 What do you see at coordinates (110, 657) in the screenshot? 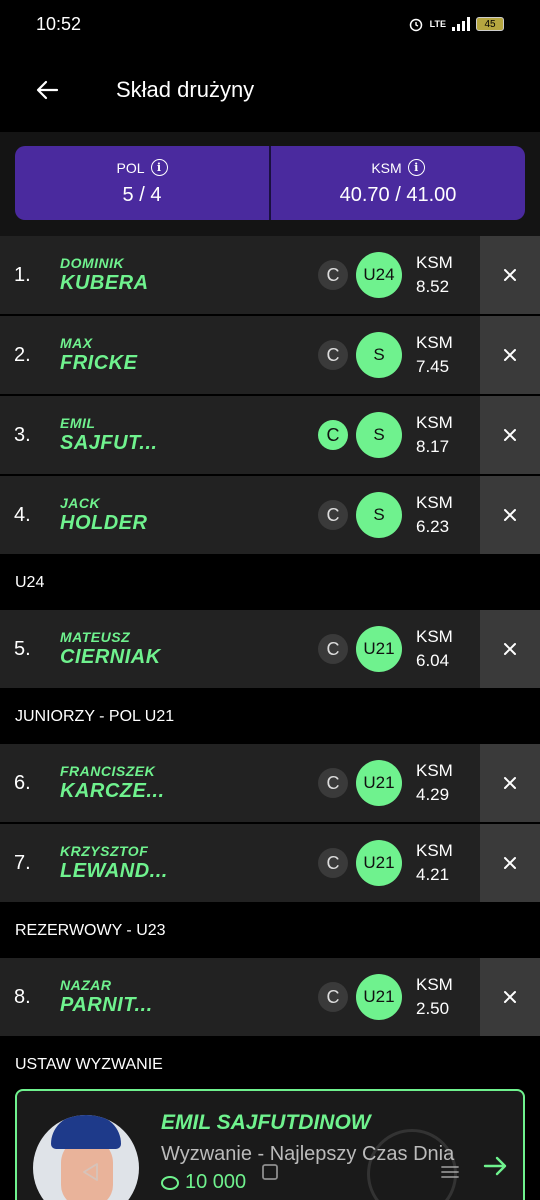
I see `player-last-name: CIERNIAK` at bounding box center [110, 657].